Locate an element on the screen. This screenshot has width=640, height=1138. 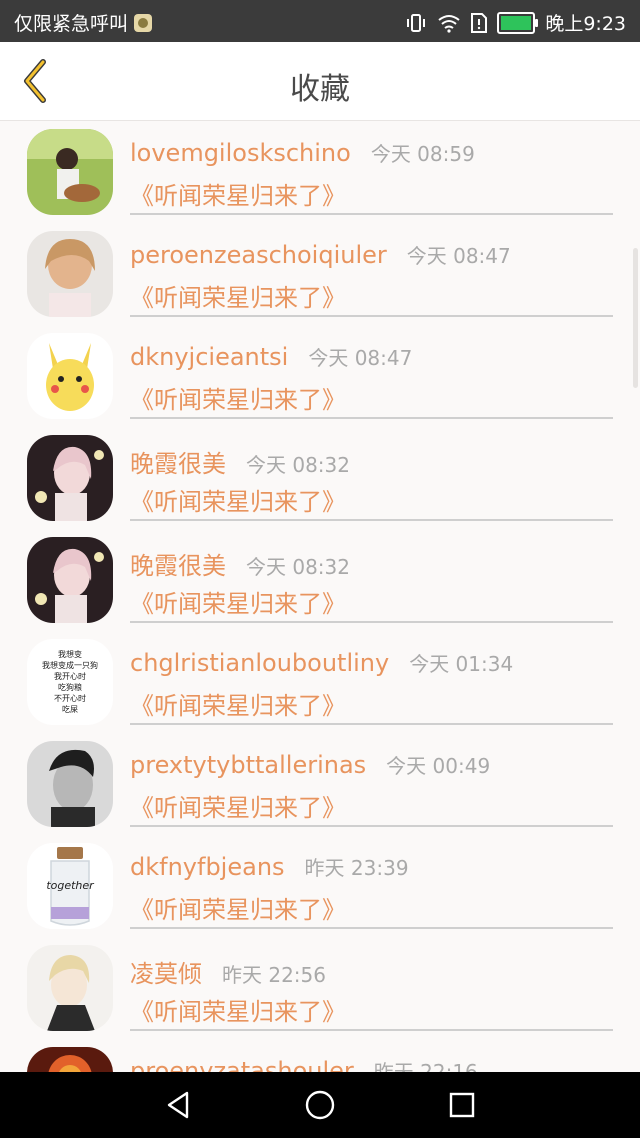
user-name: prextytybttallerinas is located at coordinates (248, 765).